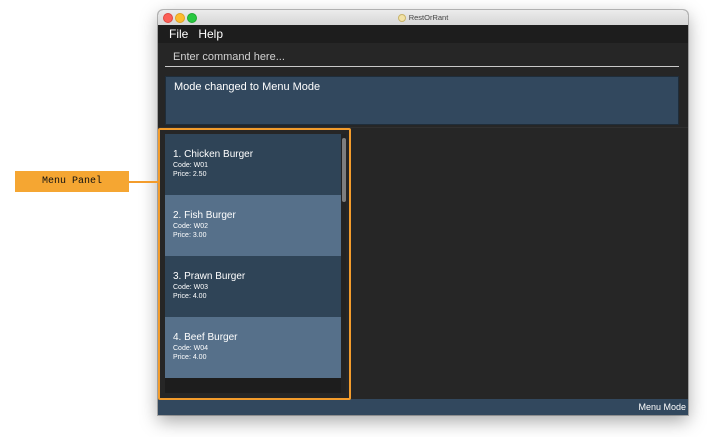  Describe the element at coordinates (428, 17) in the screenshot. I see `window-title: RestOrRant` at that location.